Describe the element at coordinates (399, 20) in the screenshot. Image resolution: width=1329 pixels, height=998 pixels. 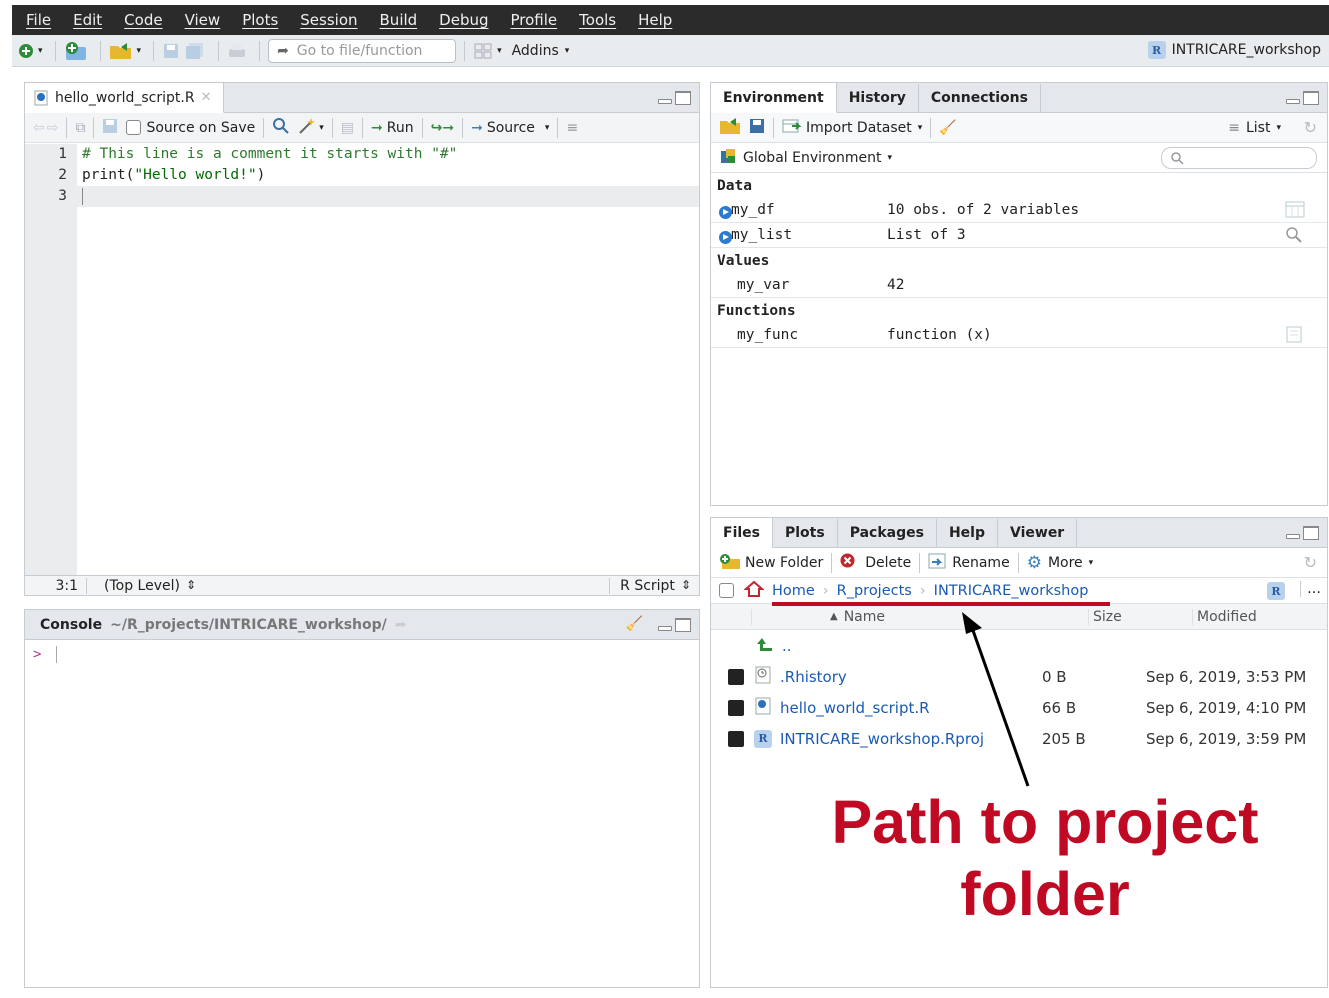
I see `menu-build: Build` at that location.